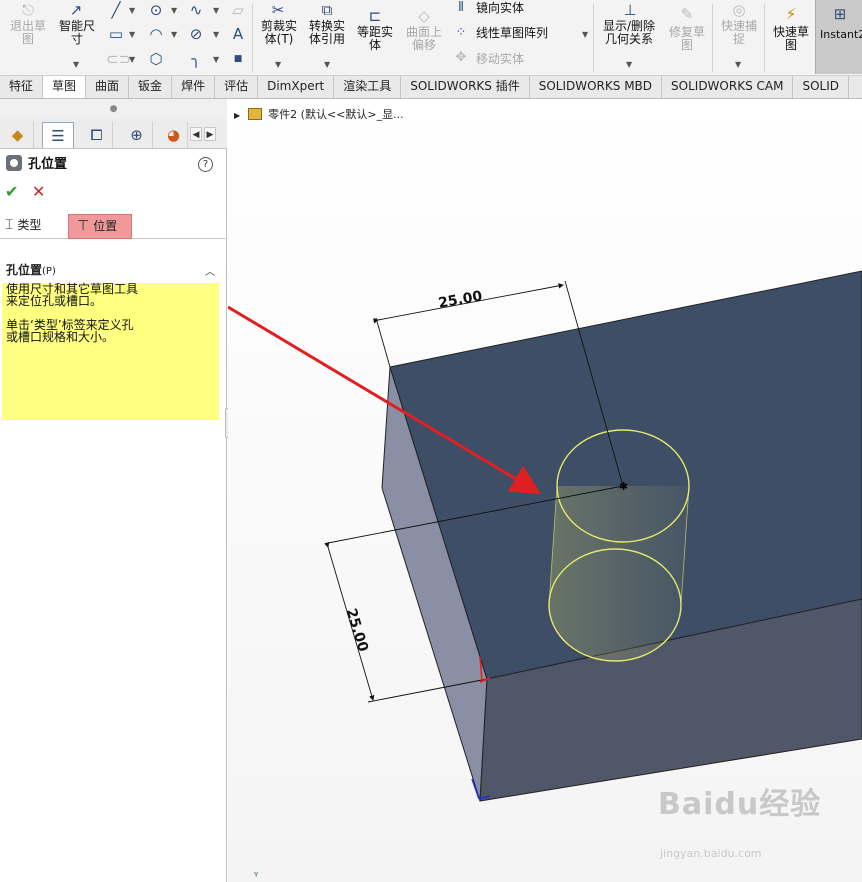 The image size is (862, 882). I want to click on tab-position: ⊤ 位置, so click(100, 226).